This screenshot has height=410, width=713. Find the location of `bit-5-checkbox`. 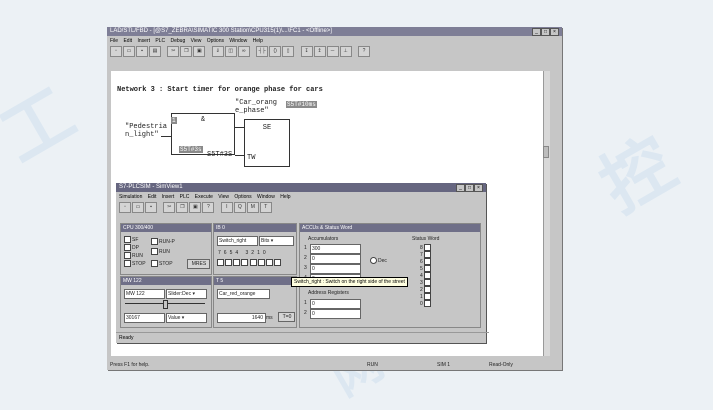

bit-5-checkbox is located at coordinates (236, 262).